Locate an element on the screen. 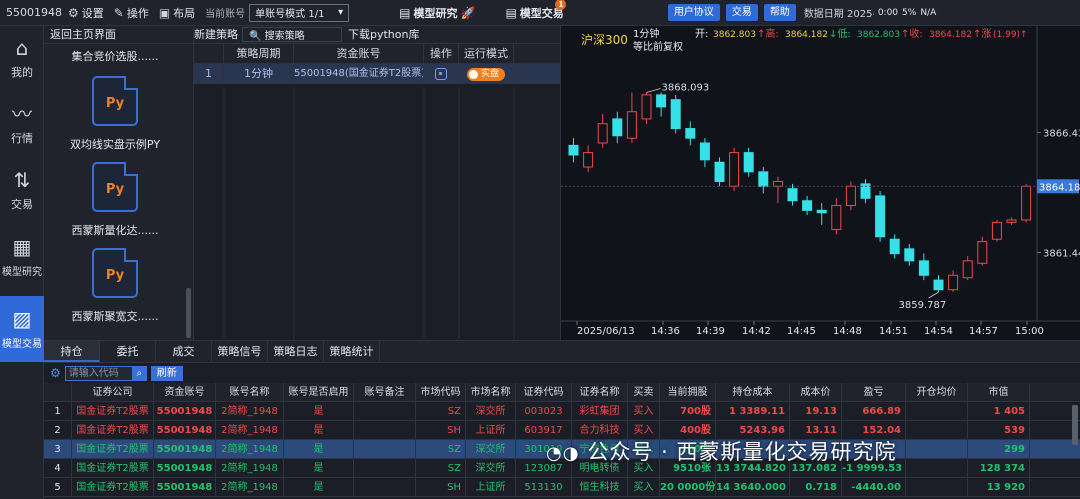 The width and height of the screenshot is (1080, 499). operate-button: ✎ 操作 is located at coordinates (131, 13).